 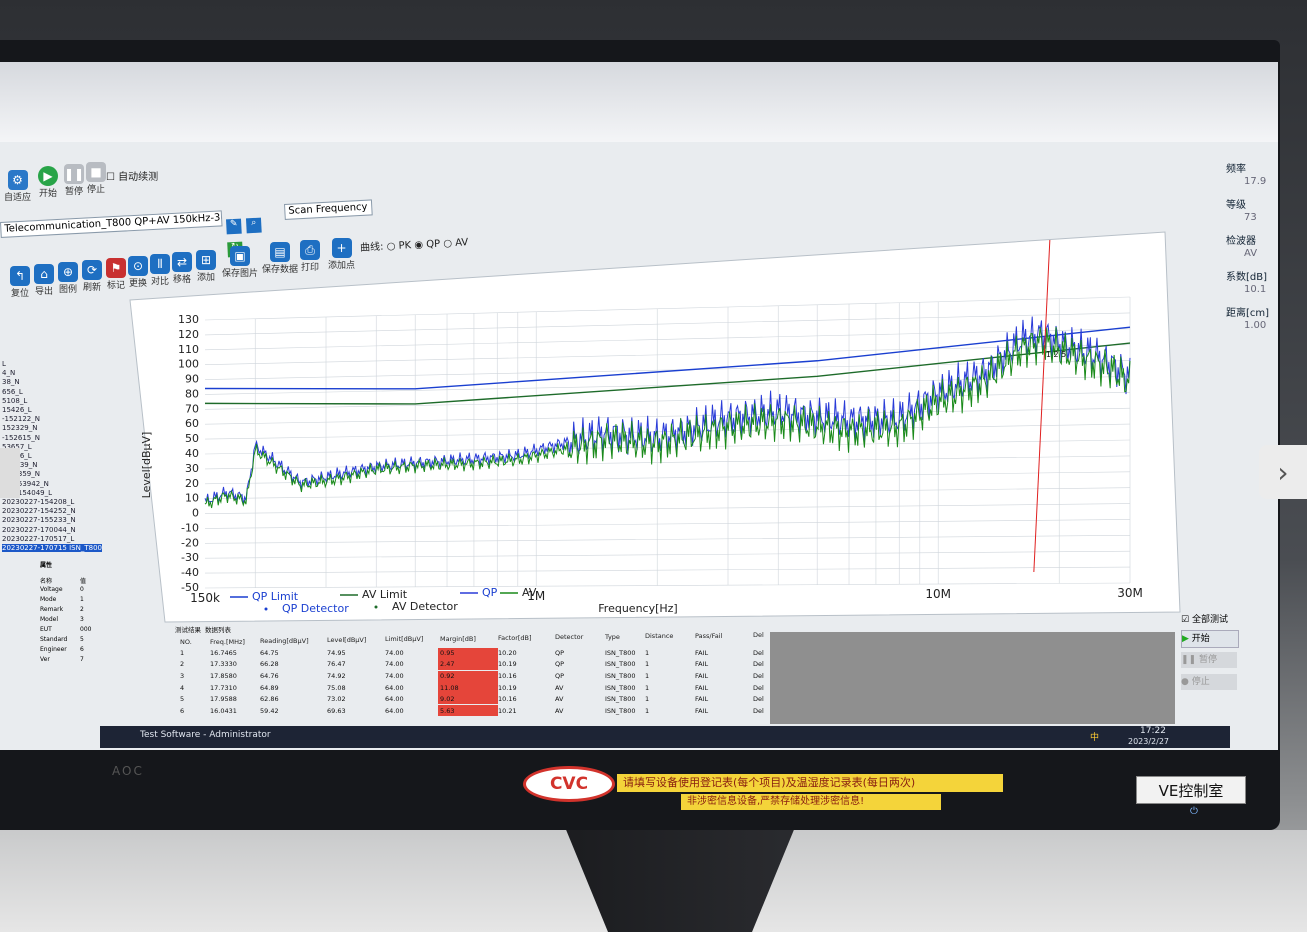 What do you see at coordinates (188, 364) in the screenshot?
I see `y-tick-label: 100` at bounding box center [188, 364].